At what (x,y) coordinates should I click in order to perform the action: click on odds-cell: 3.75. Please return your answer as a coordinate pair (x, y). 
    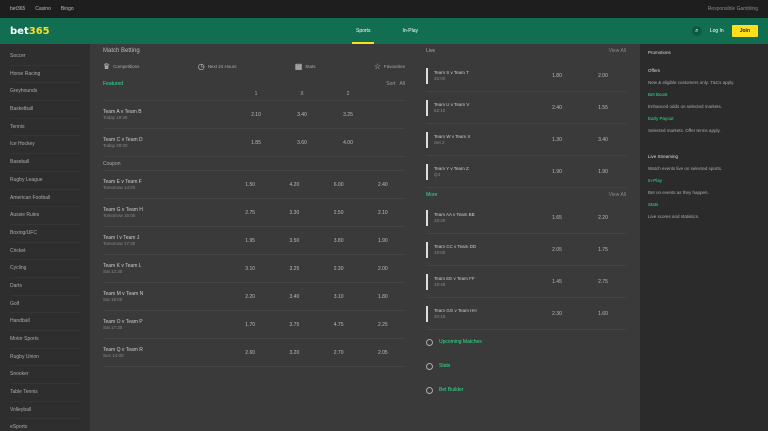
    Looking at the image, I should click on (294, 325).